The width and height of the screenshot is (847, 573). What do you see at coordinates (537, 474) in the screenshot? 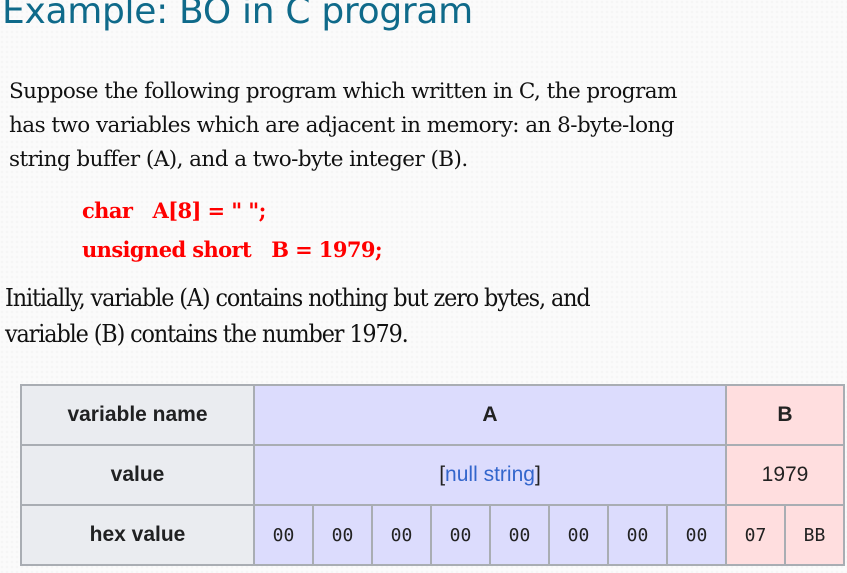
I see `bracket-close: ]` at bounding box center [537, 474].